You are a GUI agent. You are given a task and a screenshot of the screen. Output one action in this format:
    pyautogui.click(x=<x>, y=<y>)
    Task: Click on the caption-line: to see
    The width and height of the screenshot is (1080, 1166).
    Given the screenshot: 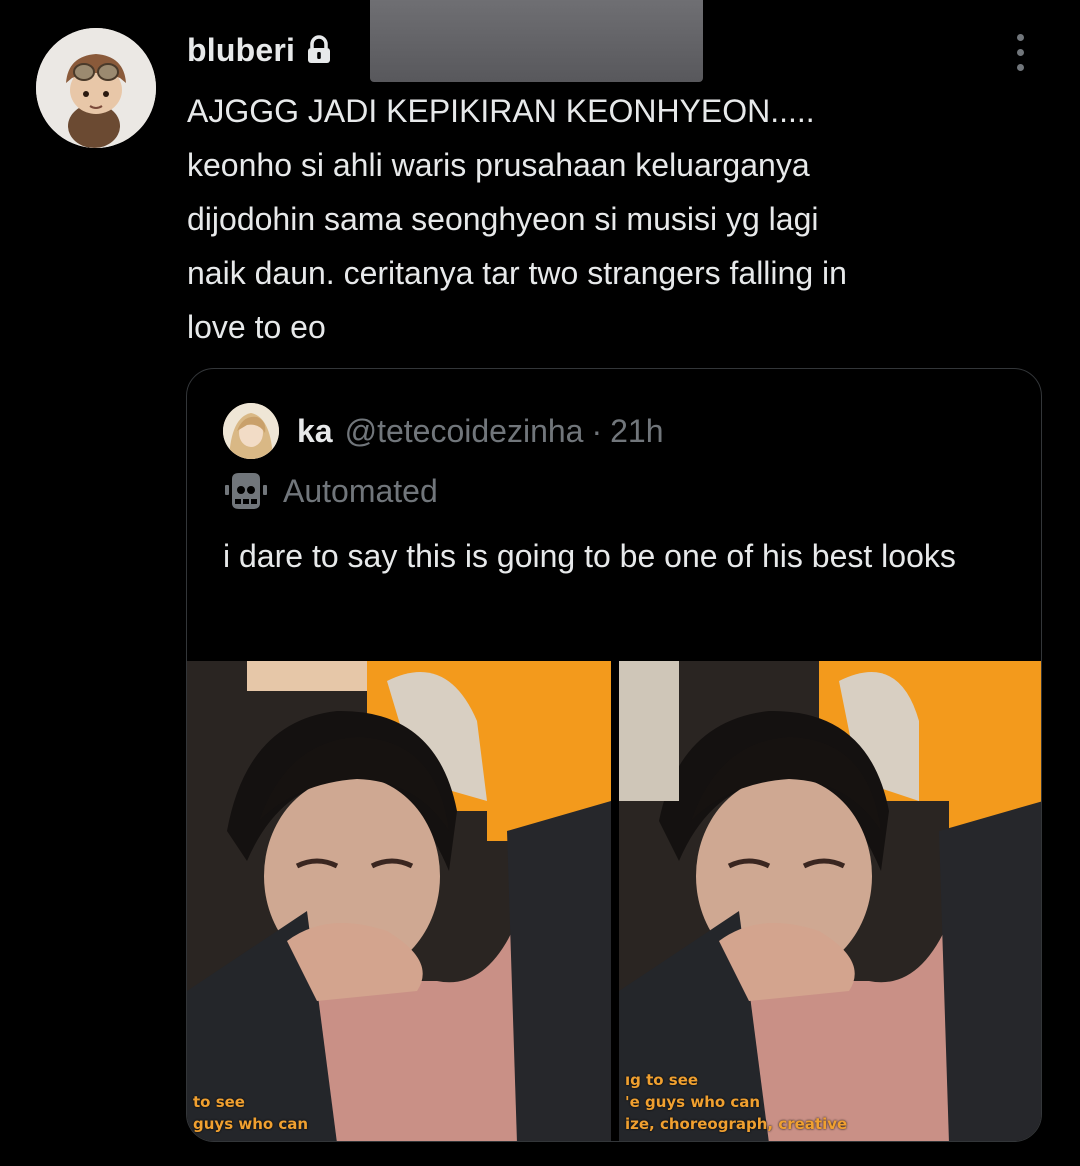 What is the action you would take?
    pyautogui.click(x=219, y=1102)
    